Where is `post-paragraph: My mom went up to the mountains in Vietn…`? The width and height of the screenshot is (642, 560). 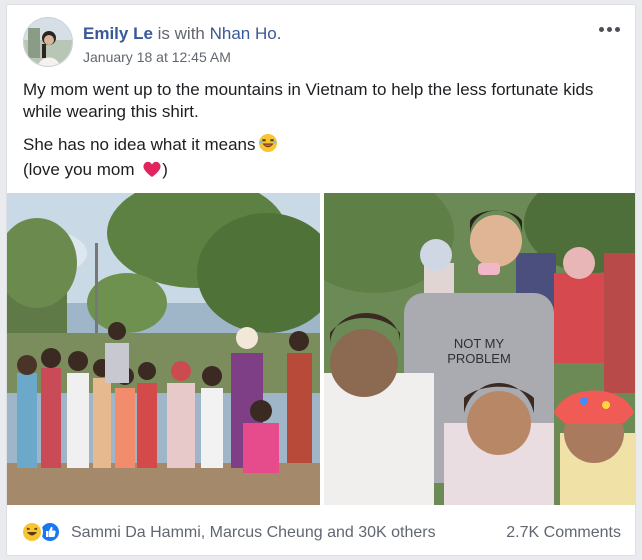 post-paragraph: My mom went up to the mountains in Vietn… is located at coordinates (308, 100).